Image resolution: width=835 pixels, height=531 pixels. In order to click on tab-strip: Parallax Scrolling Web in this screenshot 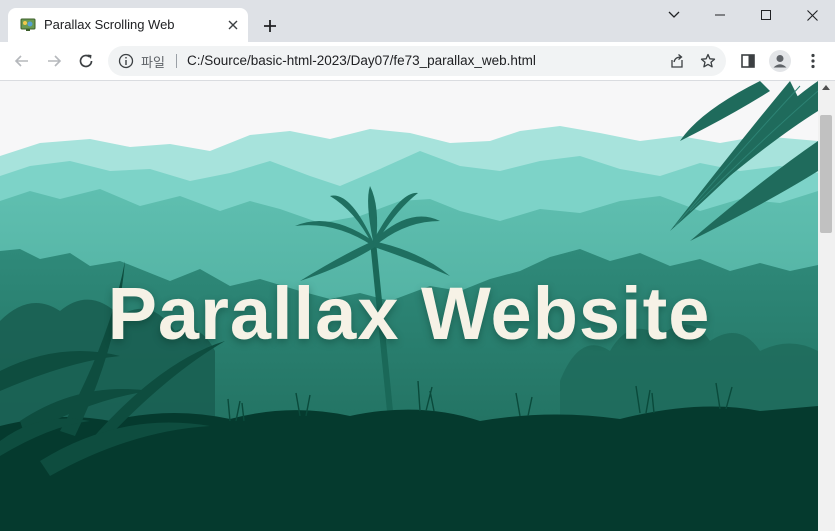, I will do `click(417, 21)`.